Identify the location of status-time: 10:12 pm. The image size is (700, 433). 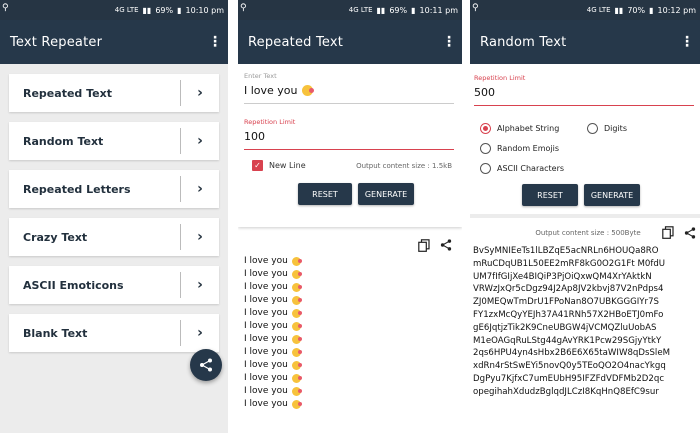
(676, 10).